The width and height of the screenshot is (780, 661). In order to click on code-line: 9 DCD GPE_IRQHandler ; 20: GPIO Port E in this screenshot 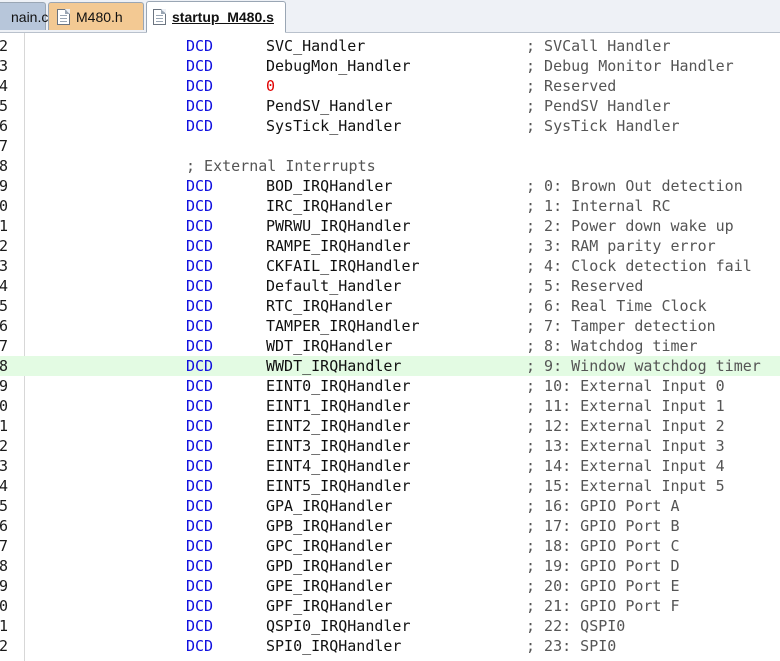, I will do `click(390, 586)`.